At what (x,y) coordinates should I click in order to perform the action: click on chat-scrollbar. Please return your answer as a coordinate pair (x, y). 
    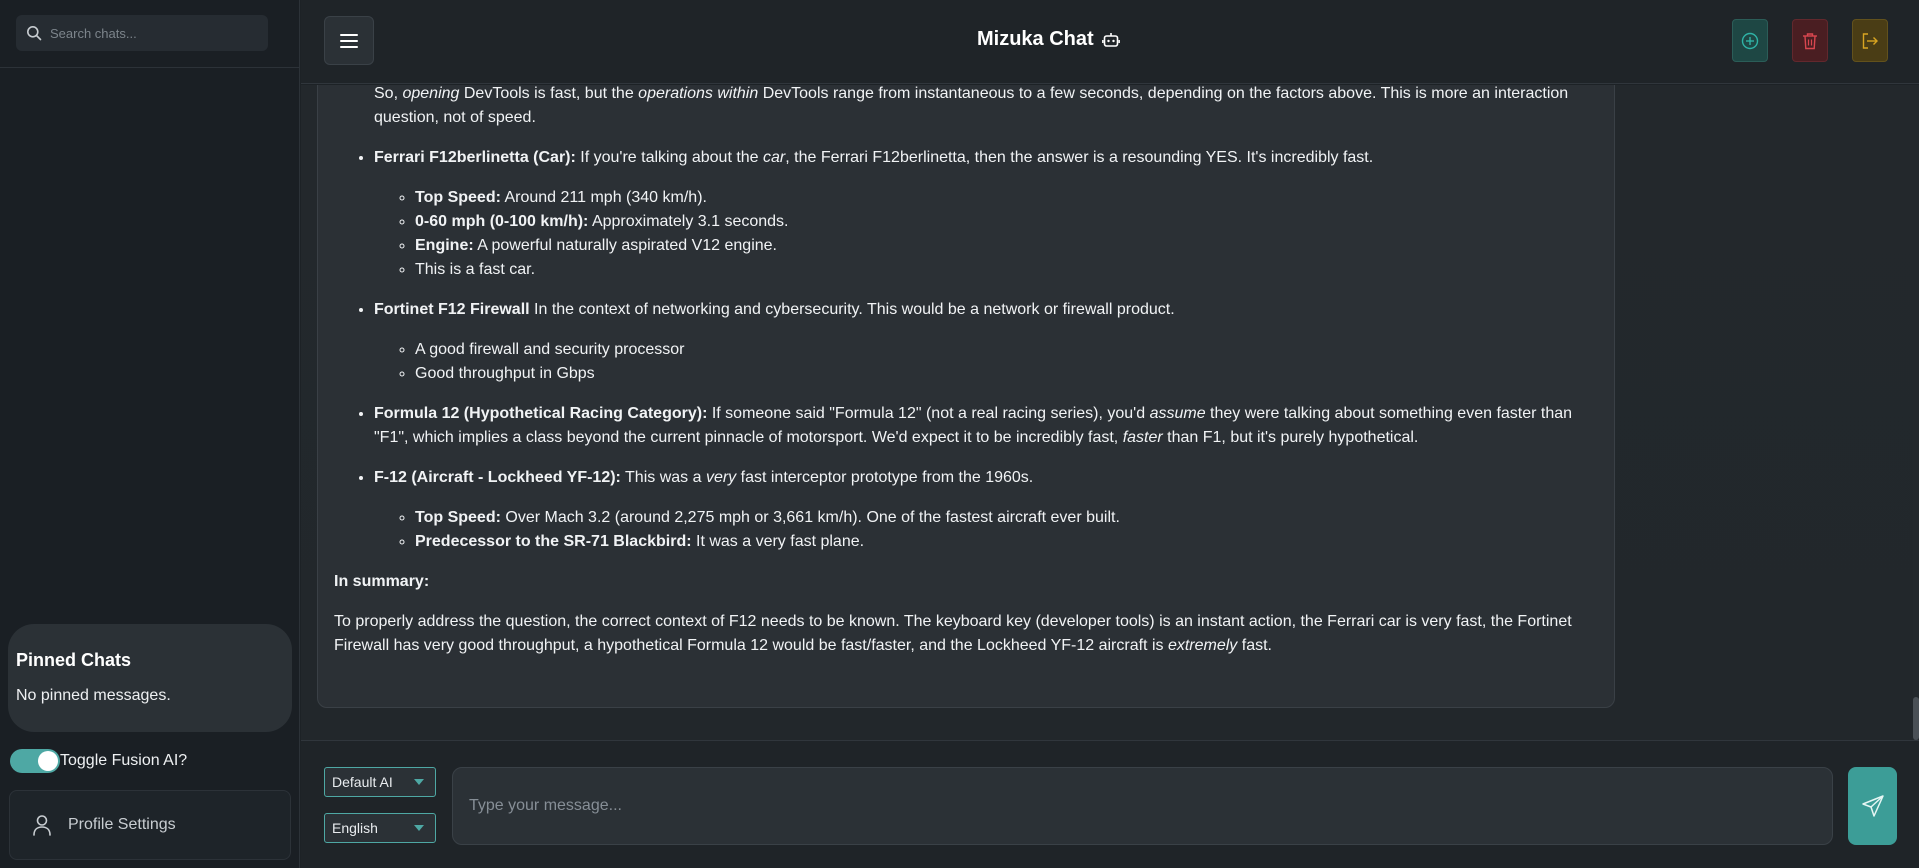
    Looking at the image, I should click on (1916, 412).